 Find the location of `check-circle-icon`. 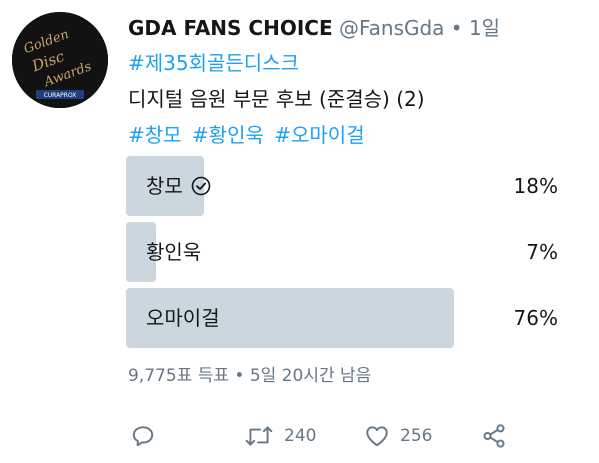

check-circle-icon is located at coordinates (201, 186).